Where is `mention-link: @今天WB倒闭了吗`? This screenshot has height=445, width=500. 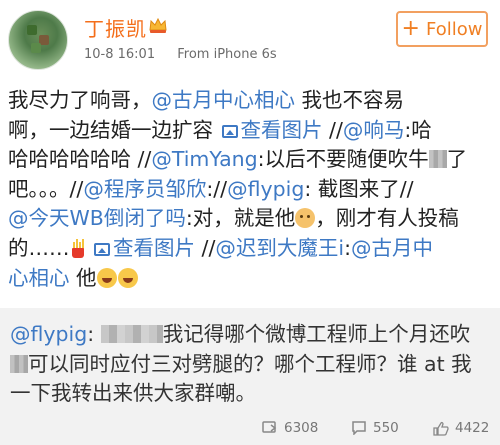 mention-link: @今天WB倒闭了吗 is located at coordinates (97, 218).